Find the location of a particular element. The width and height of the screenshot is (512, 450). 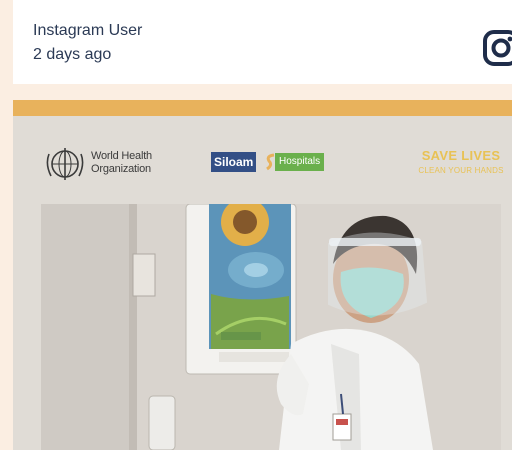

instagram-icon is located at coordinates (496, 48).